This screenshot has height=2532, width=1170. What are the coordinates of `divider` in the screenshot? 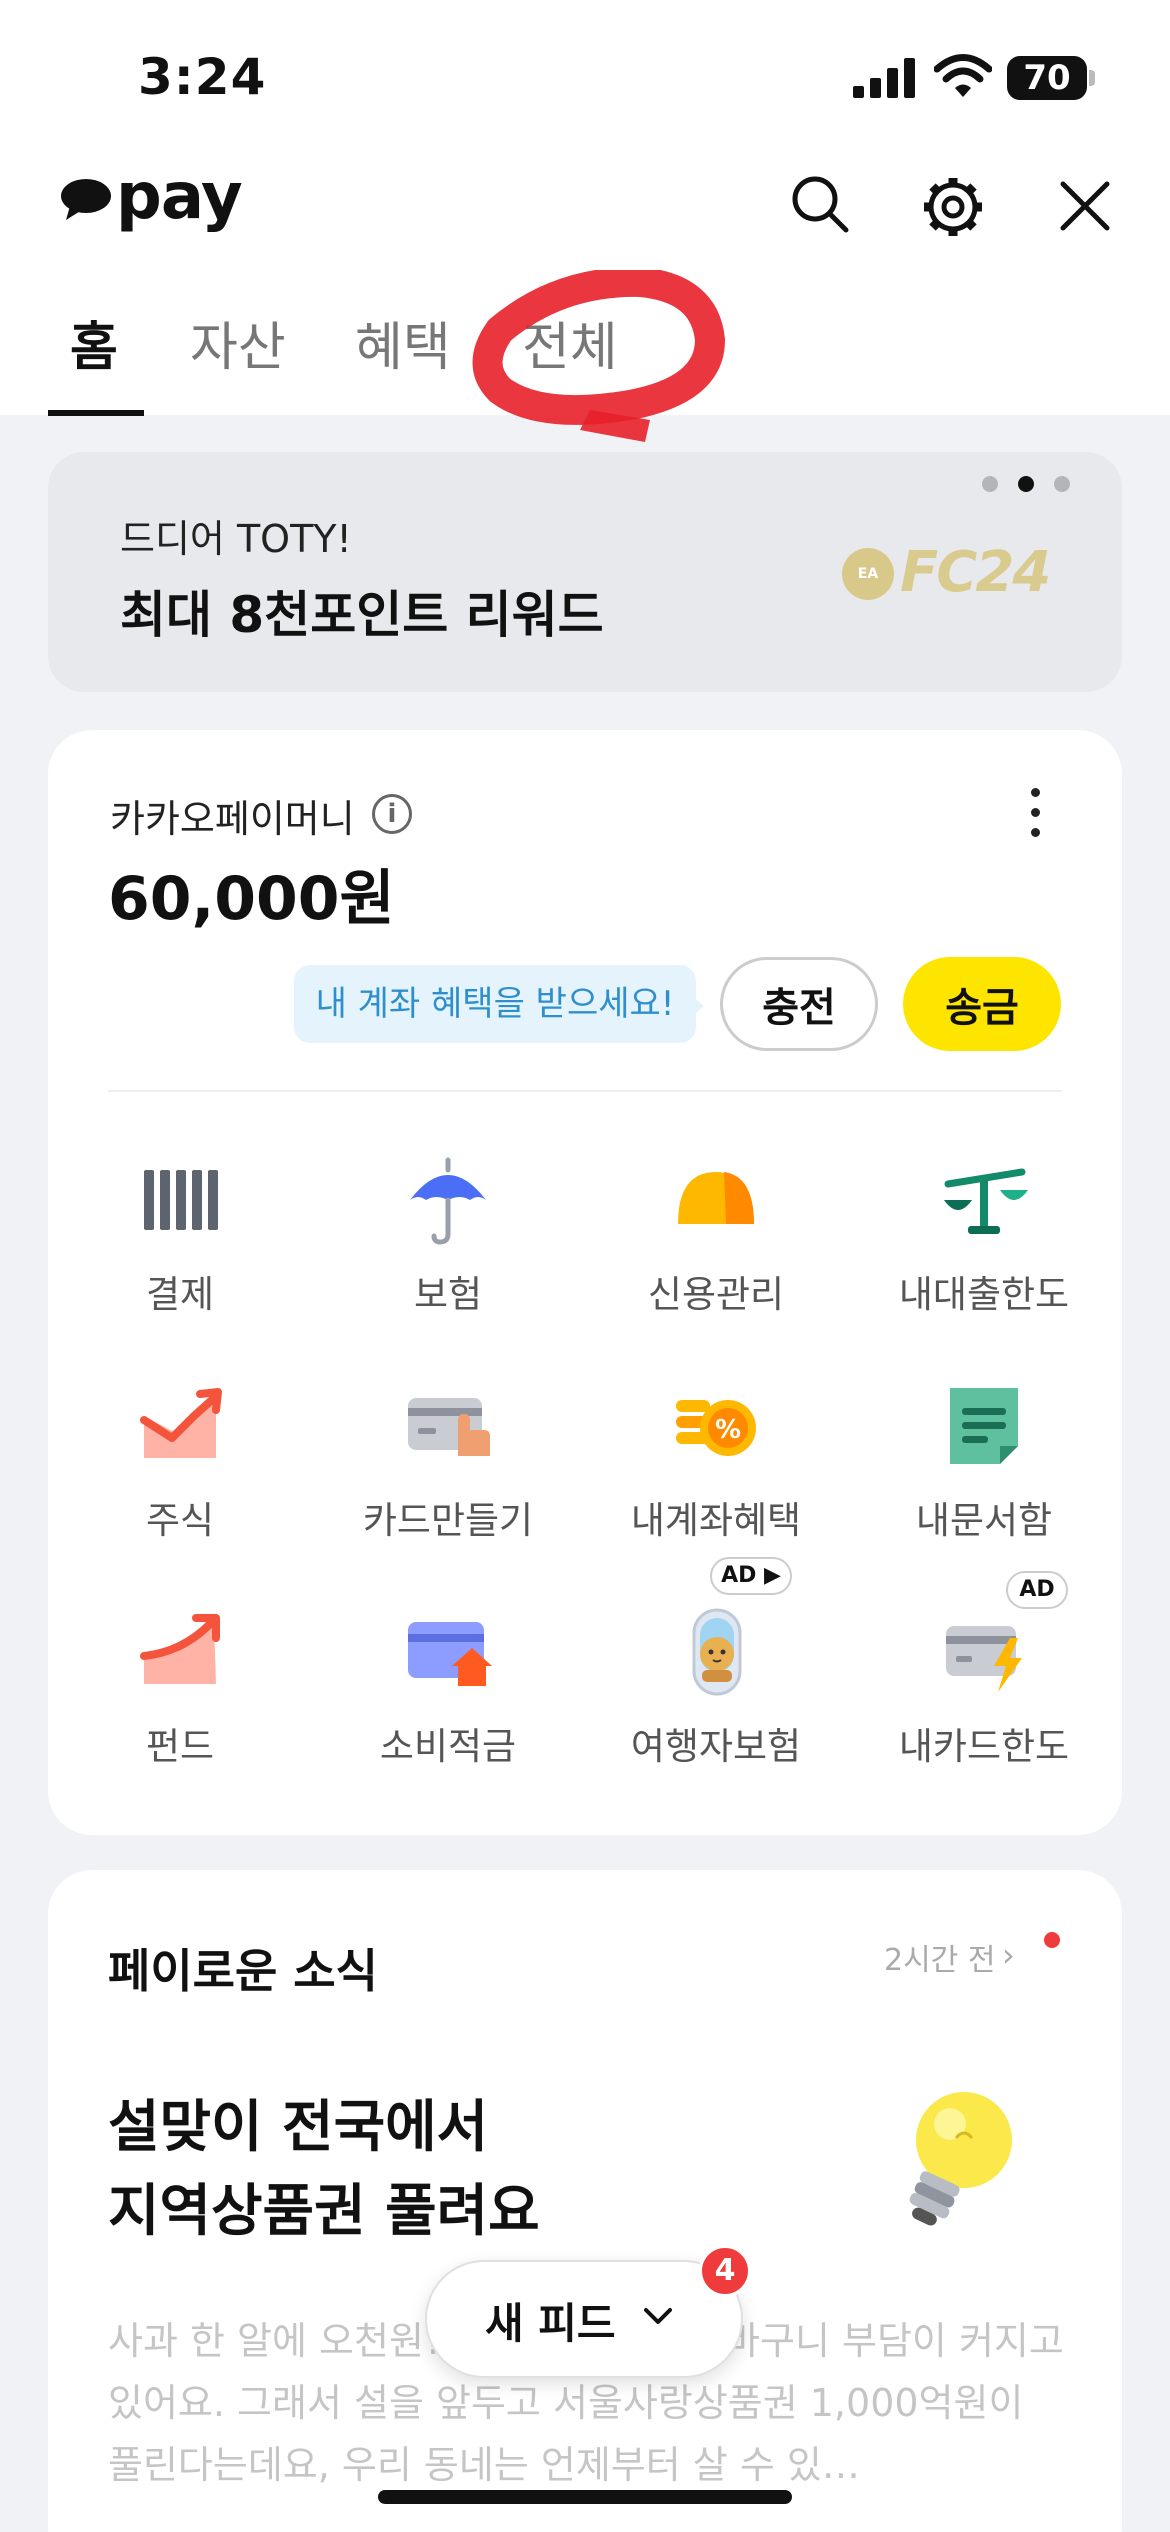 It's located at (585, 1091).